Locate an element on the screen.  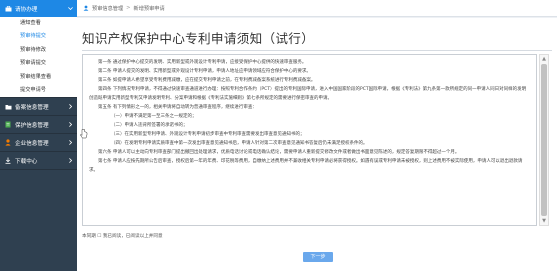
menu-download: 下载中心 is located at coordinates (38, 160).